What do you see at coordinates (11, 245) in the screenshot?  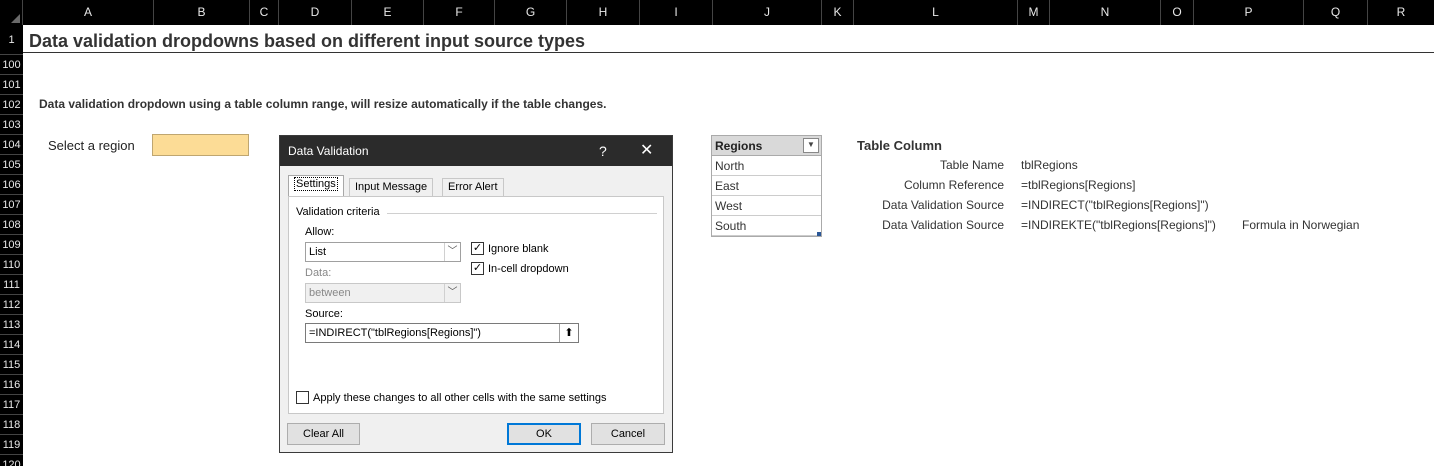 I see `row-header: 109` at bounding box center [11, 245].